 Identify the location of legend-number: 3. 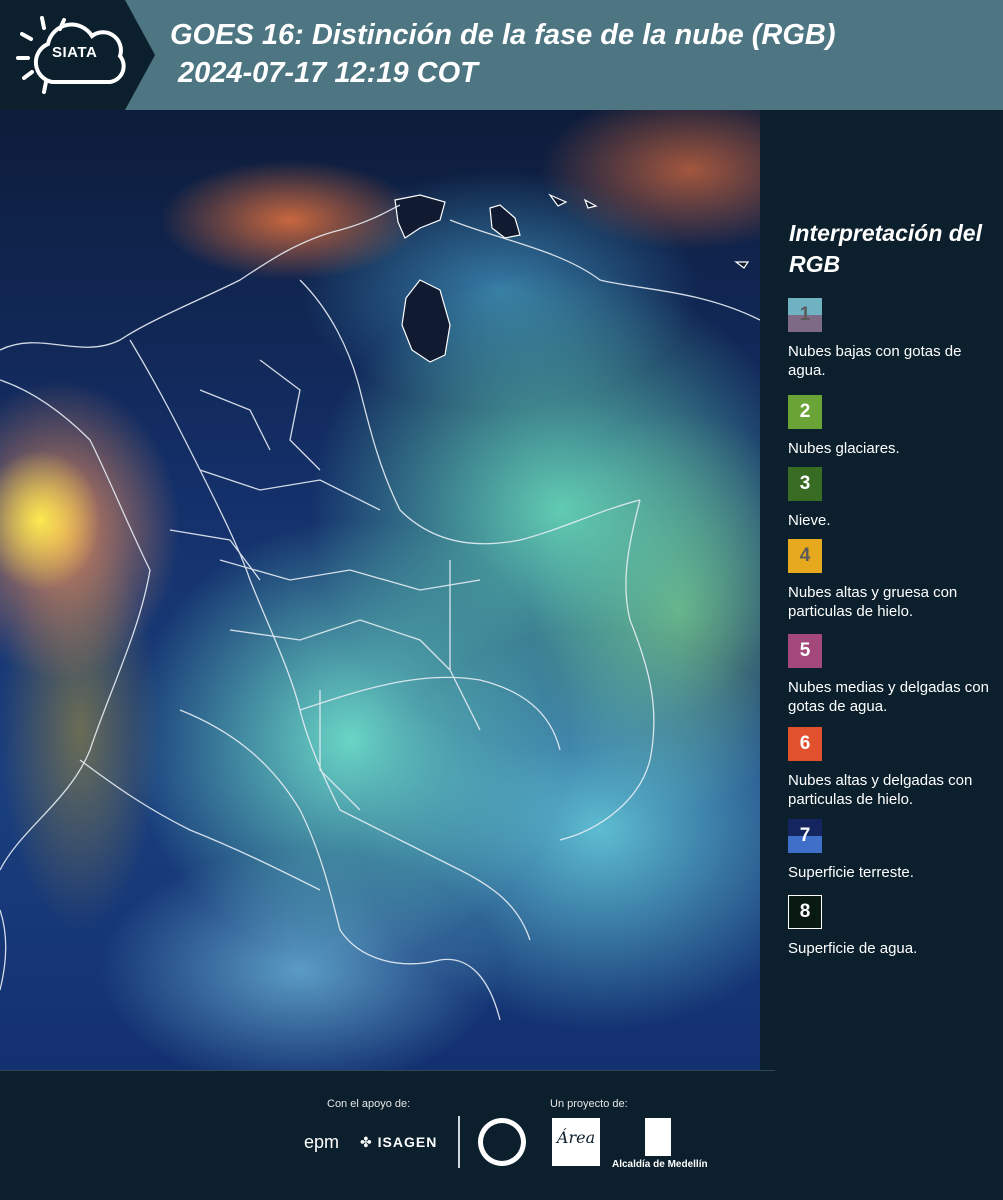
(805, 483).